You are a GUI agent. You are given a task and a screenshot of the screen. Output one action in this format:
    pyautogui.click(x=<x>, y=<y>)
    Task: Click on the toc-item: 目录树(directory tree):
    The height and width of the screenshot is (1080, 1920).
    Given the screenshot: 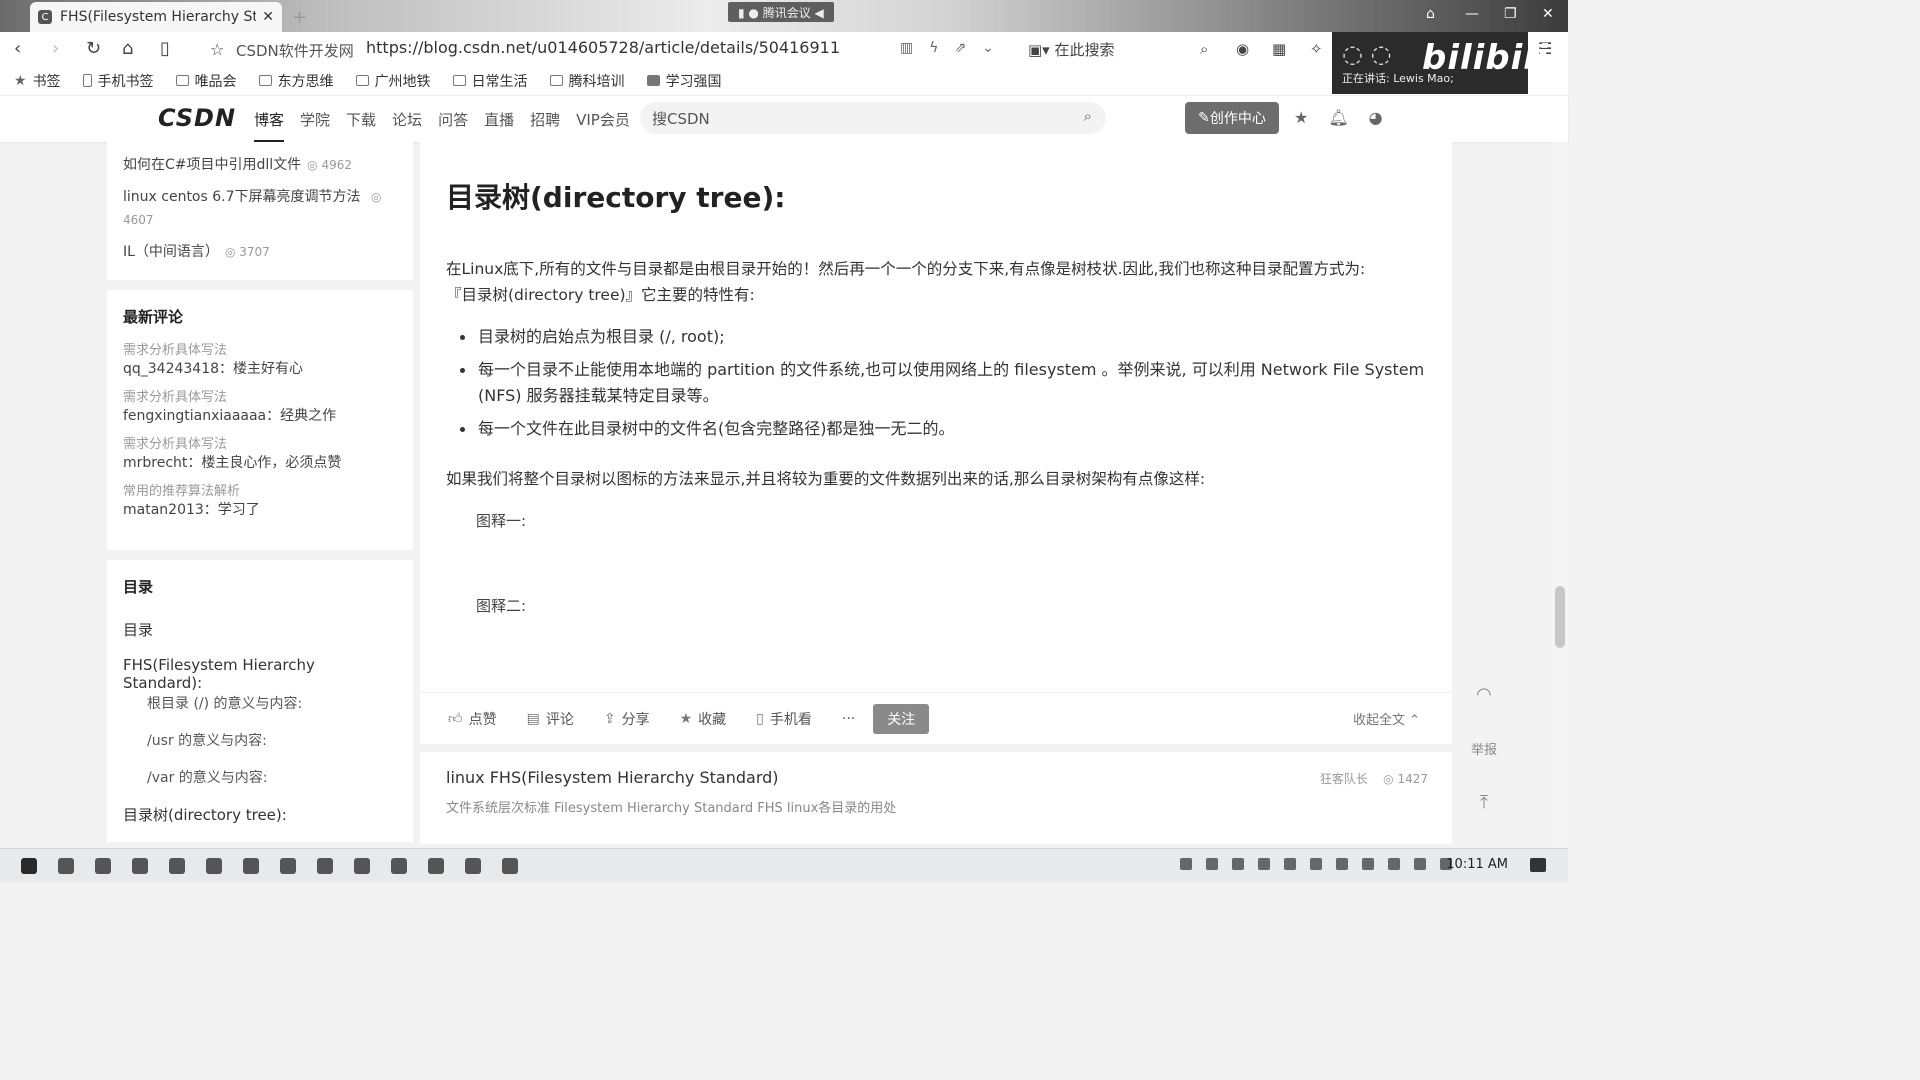 What is the action you would take?
    pyautogui.click(x=260, y=822)
    